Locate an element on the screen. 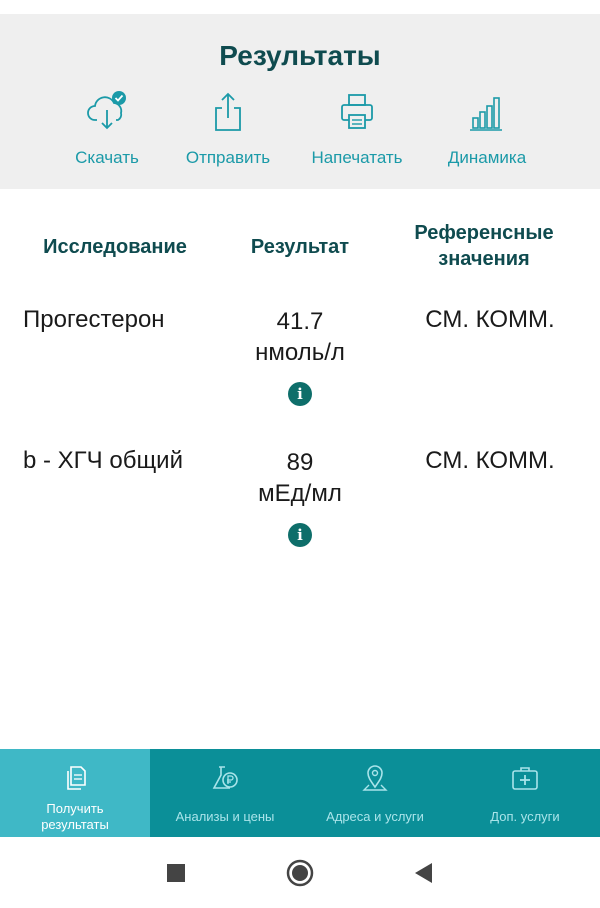  send-label: Отправить is located at coordinates (228, 157).